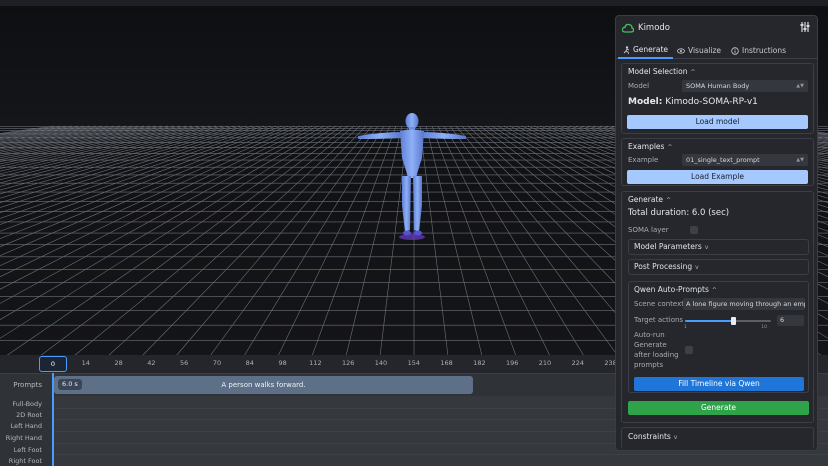 This screenshot has height=466, width=828. What do you see at coordinates (26, 426) in the screenshot?
I see `track-label-left-hand: Left Hand` at bounding box center [26, 426].